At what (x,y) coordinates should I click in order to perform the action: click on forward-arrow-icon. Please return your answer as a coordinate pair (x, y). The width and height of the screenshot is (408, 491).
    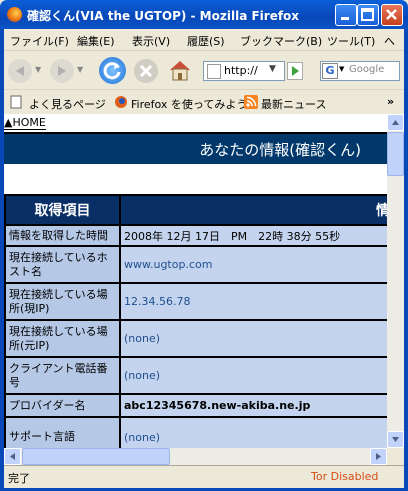
    Looking at the image, I should click on (62, 71).